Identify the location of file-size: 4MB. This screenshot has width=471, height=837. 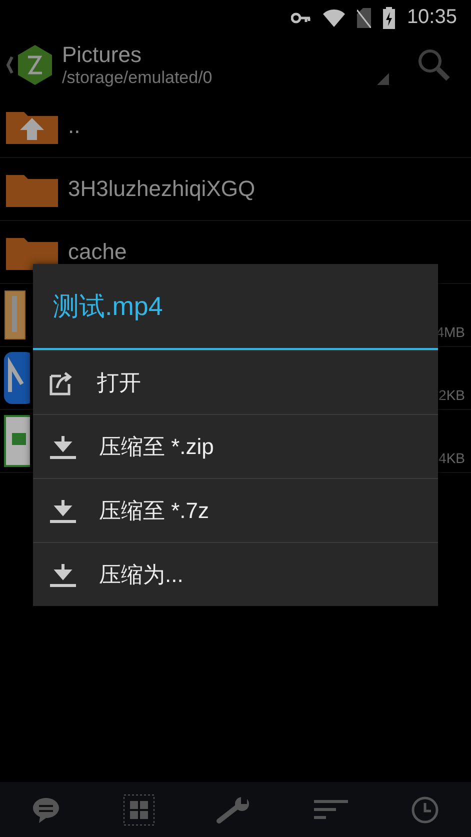
(450, 333).